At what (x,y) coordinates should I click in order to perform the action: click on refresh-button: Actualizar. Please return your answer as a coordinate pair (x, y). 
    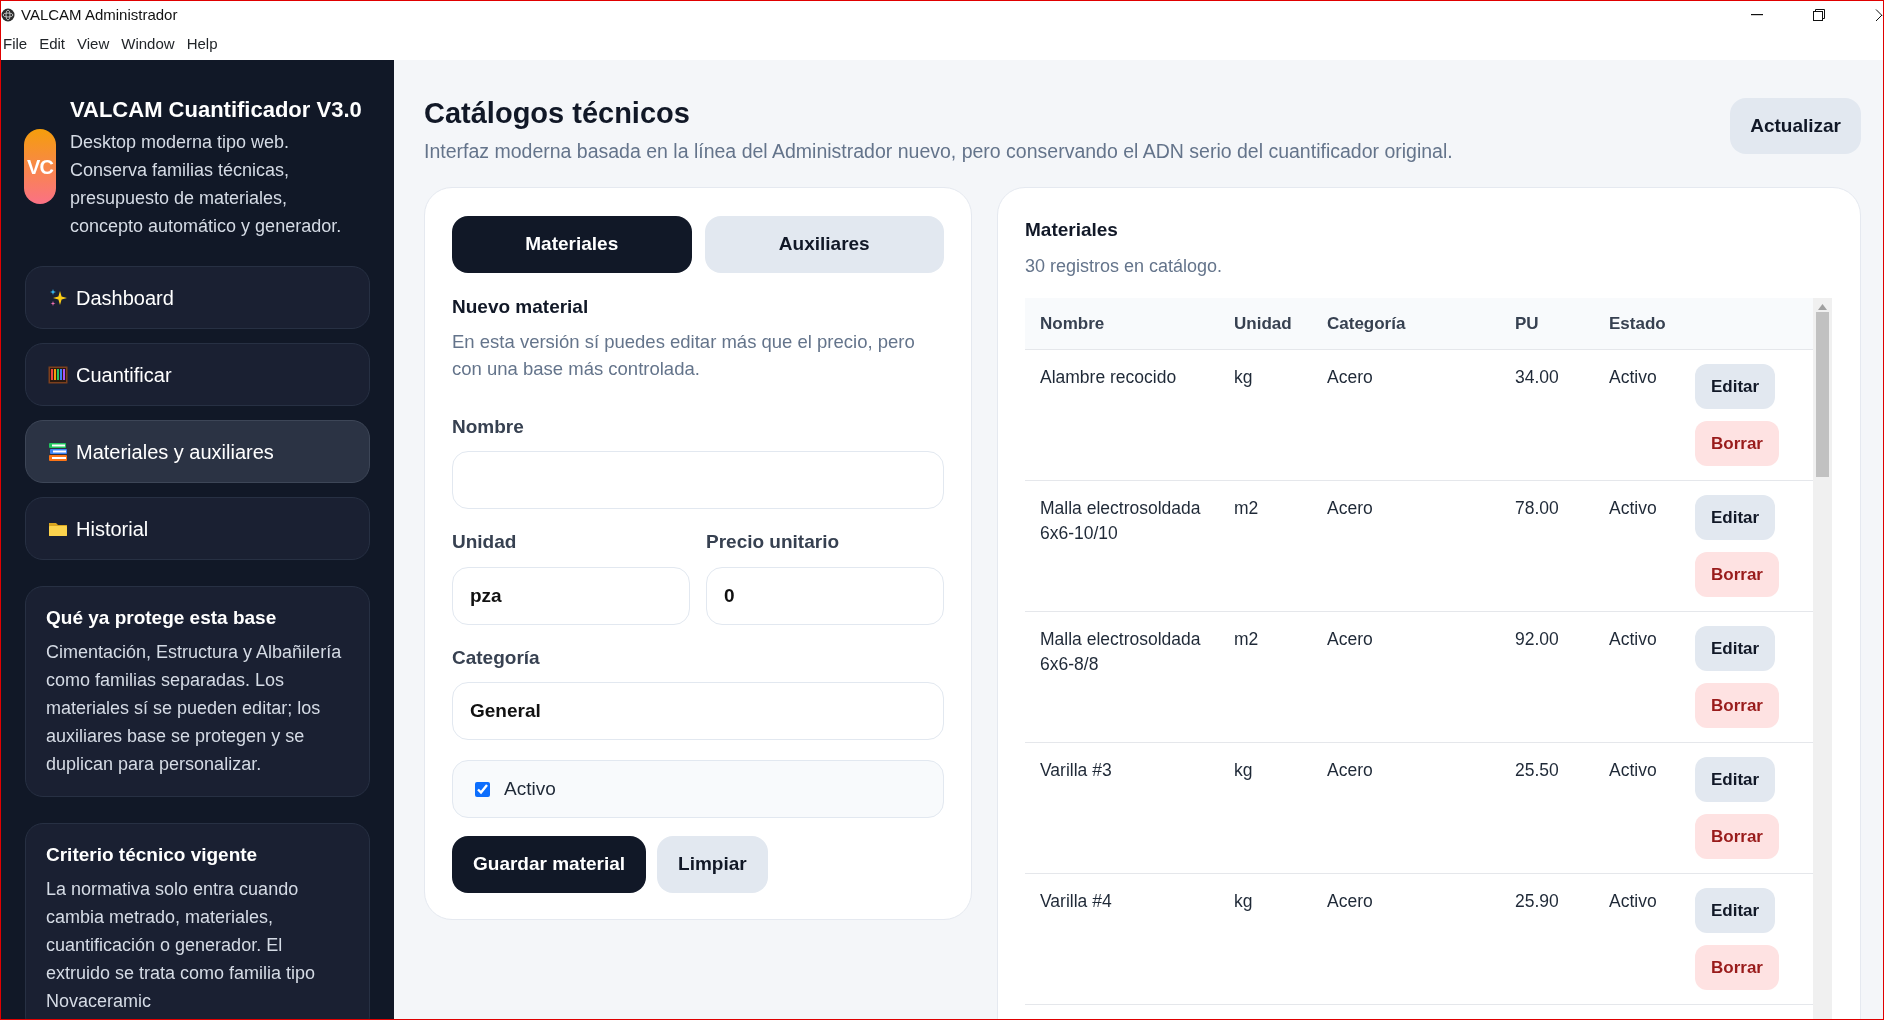
    Looking at the image, I should click on (1795, 126).